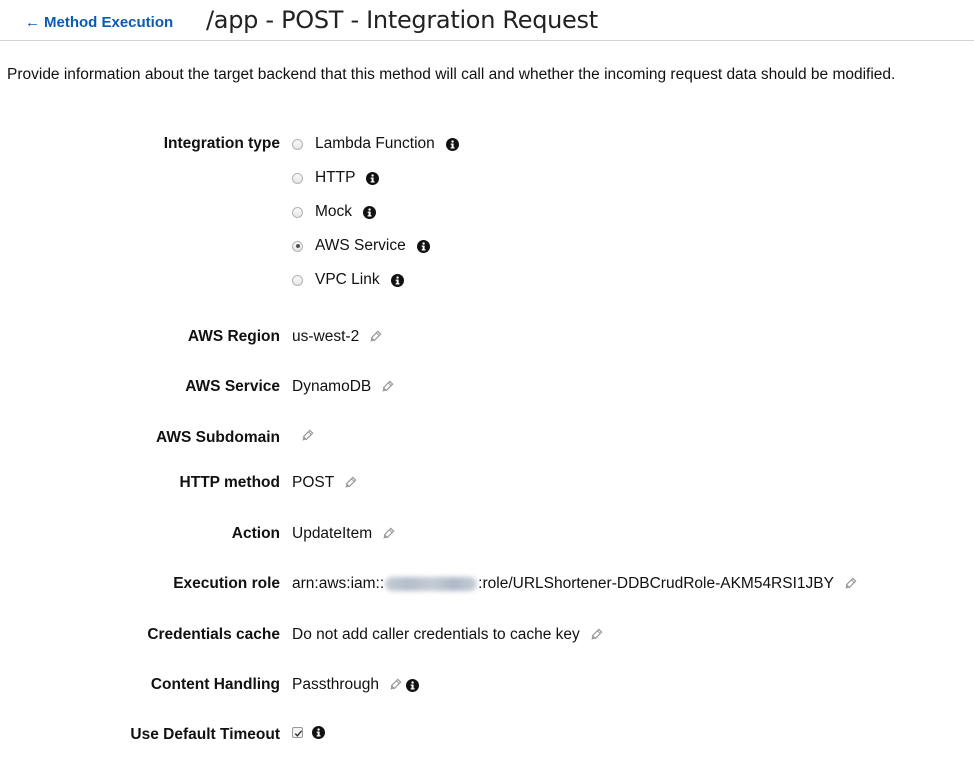 The height and width of the screenshot is (758, 974). Describe the element at coordinates (326, 336) in the screenshot. I see `aws-region-value: us-west-2` at that location.